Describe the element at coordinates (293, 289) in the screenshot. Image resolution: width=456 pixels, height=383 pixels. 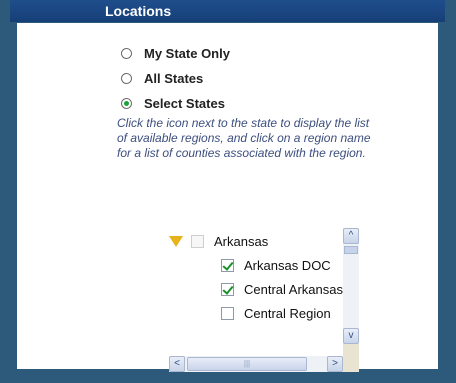
I see `region-label-central-arkansas: Central Arkansas` at that location.